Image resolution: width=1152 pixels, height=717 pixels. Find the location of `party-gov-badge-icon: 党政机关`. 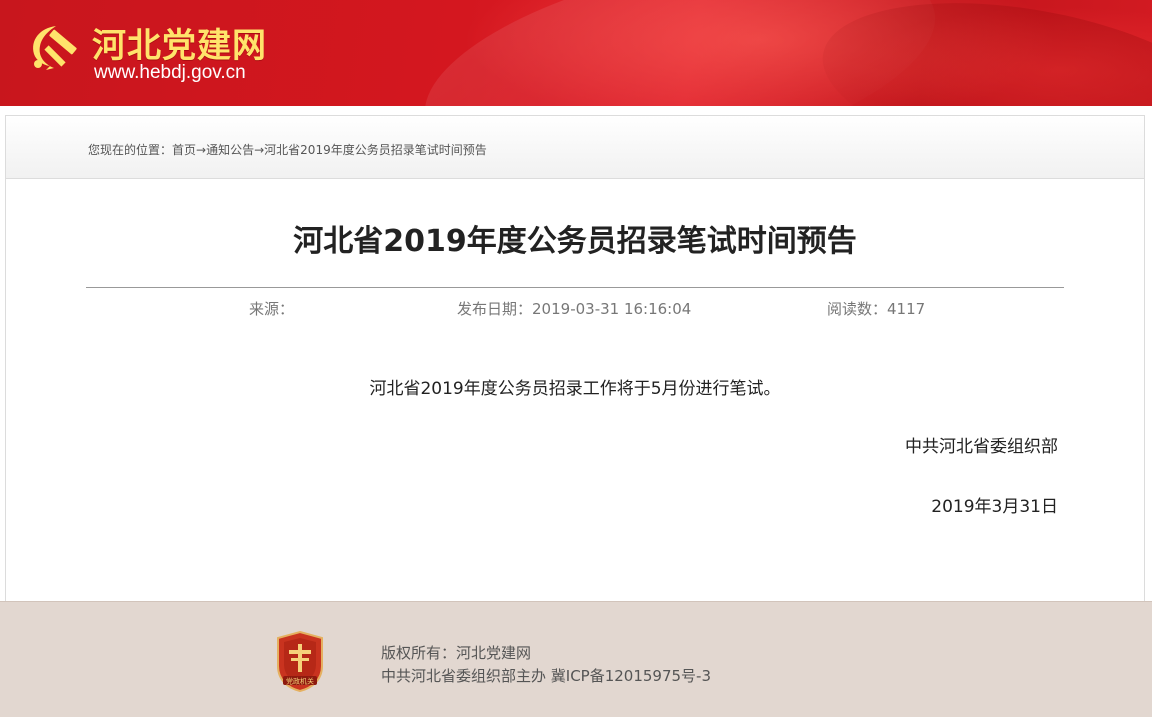

party-gov-badge-icon: 党政机关 is located at coordinates (300, 661).